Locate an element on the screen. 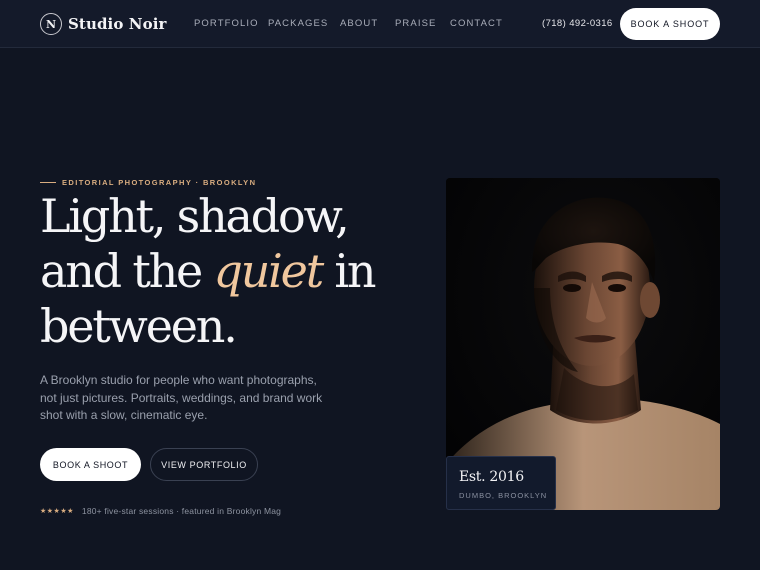 The height and width of the screenshot is (570, 760). brand-mark-icon: N is located at coordinates (51, 24).